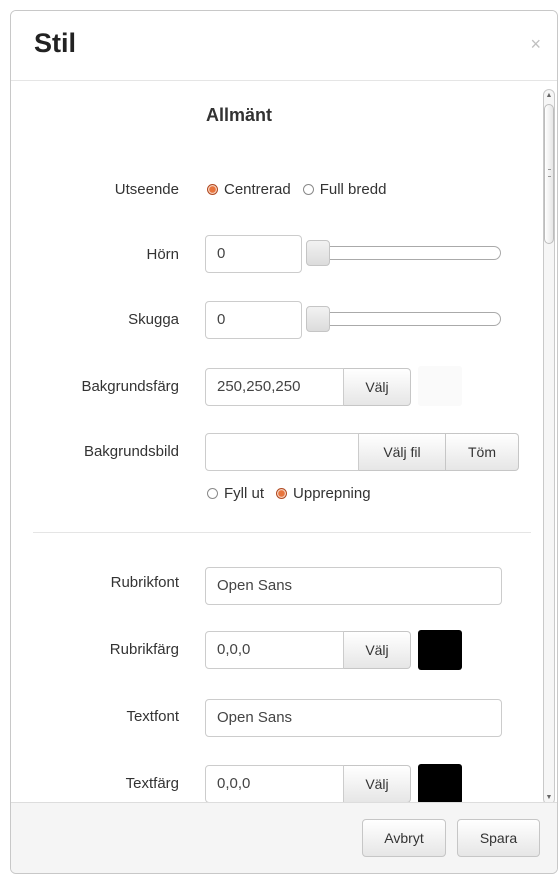 The width and height of the screenshot is (560, 876). I want to click on text-color-input: 0,0,0, so click(274, 784).